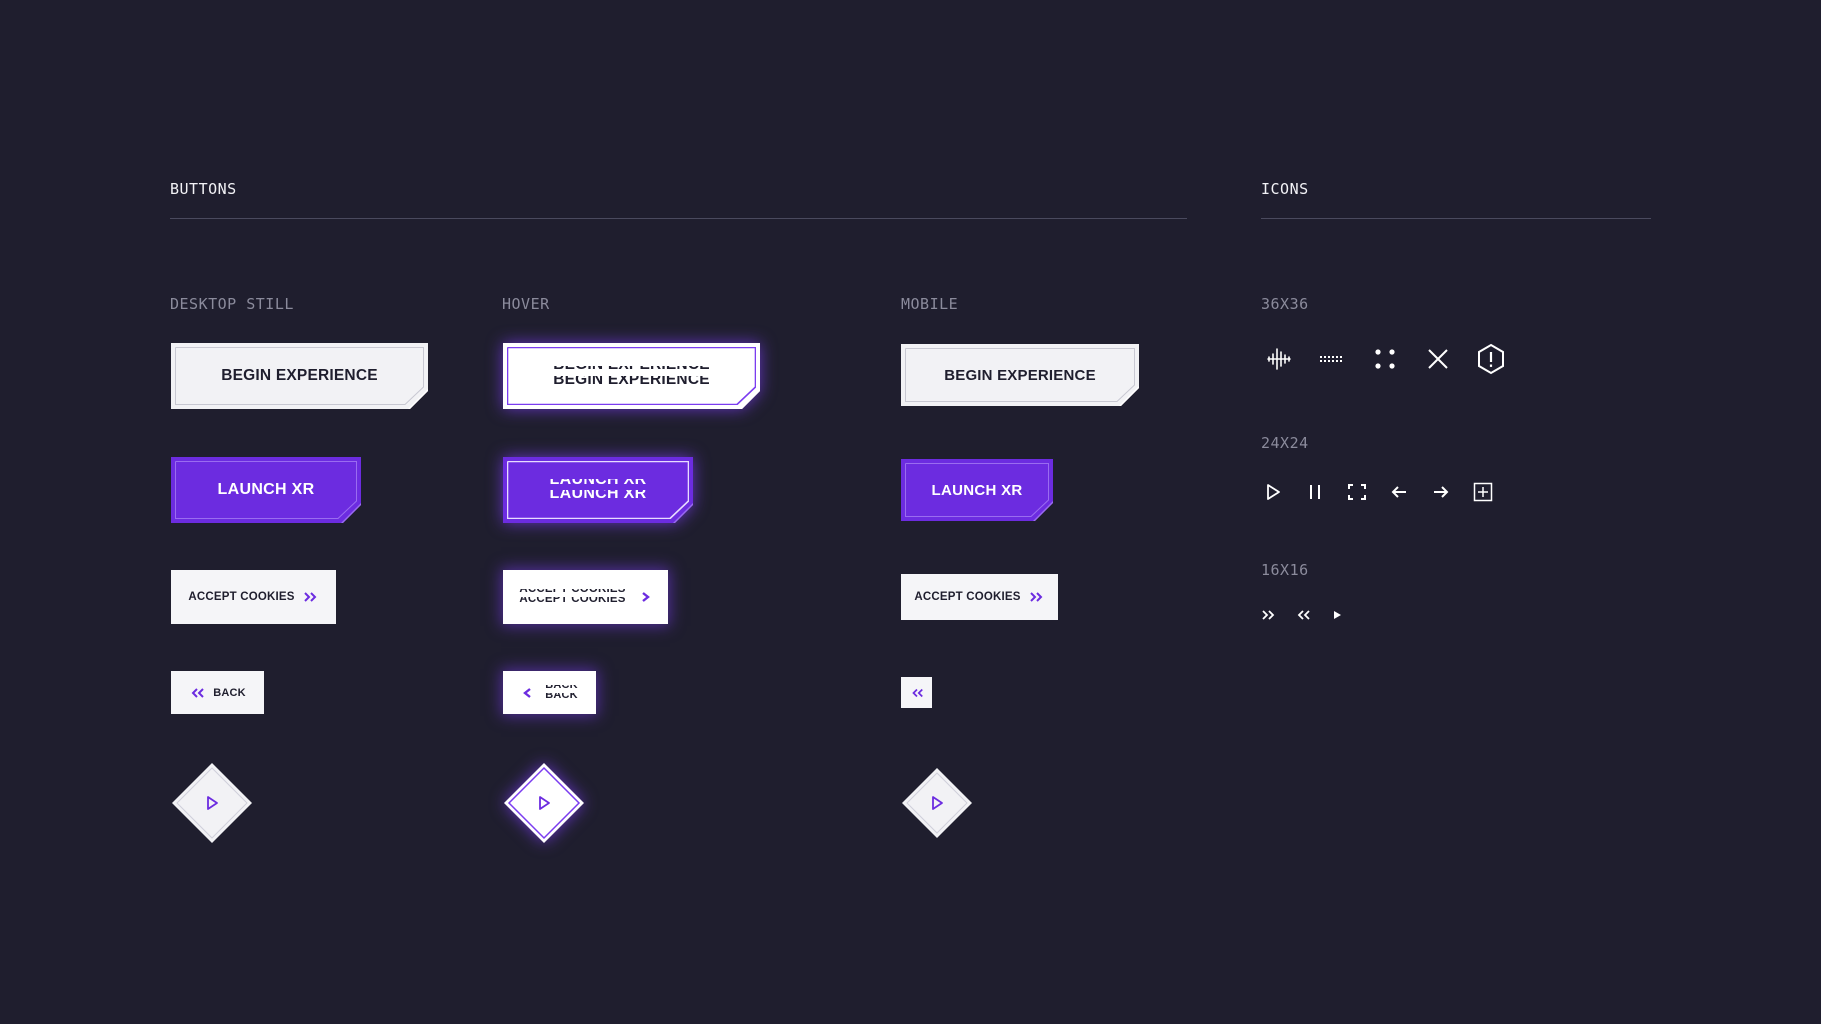  What do you see at coordinates (561, 687) in the screenshot?
I see `back-hover-label-top: BACK` at bounding box center [561, 687].